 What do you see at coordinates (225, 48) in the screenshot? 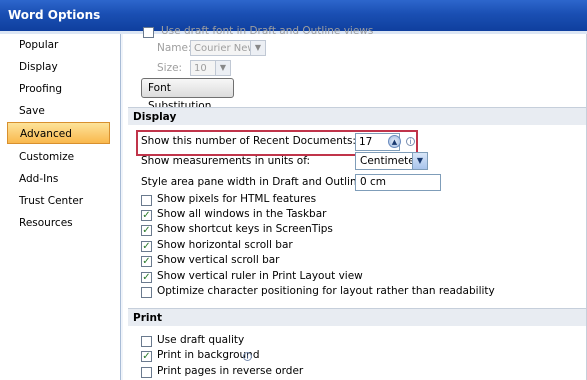
I see `font-name-value: Courier New` at bounding box center [225, 48].